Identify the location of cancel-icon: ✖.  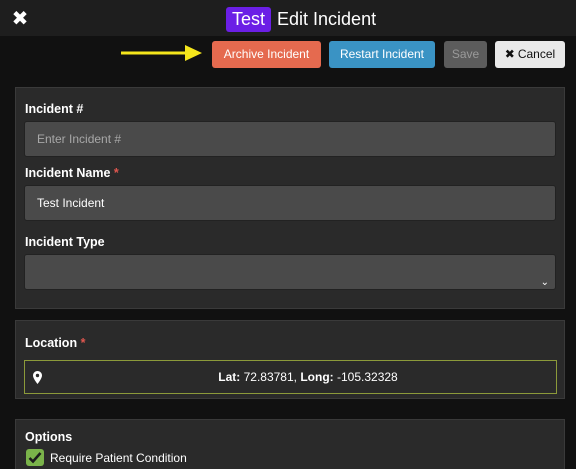
(509, 54).